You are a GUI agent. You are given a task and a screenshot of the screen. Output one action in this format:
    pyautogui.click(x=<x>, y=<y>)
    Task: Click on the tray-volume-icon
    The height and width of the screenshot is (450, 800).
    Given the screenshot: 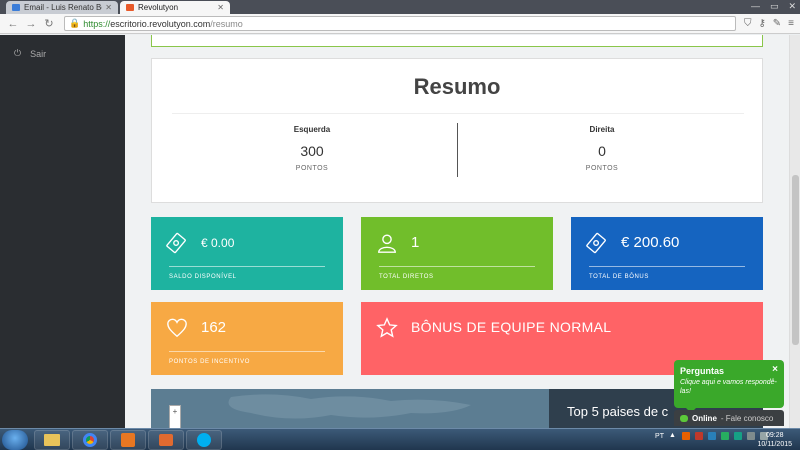 What is the action you would take?
    pyautogui.click(x=751, y=436)
    